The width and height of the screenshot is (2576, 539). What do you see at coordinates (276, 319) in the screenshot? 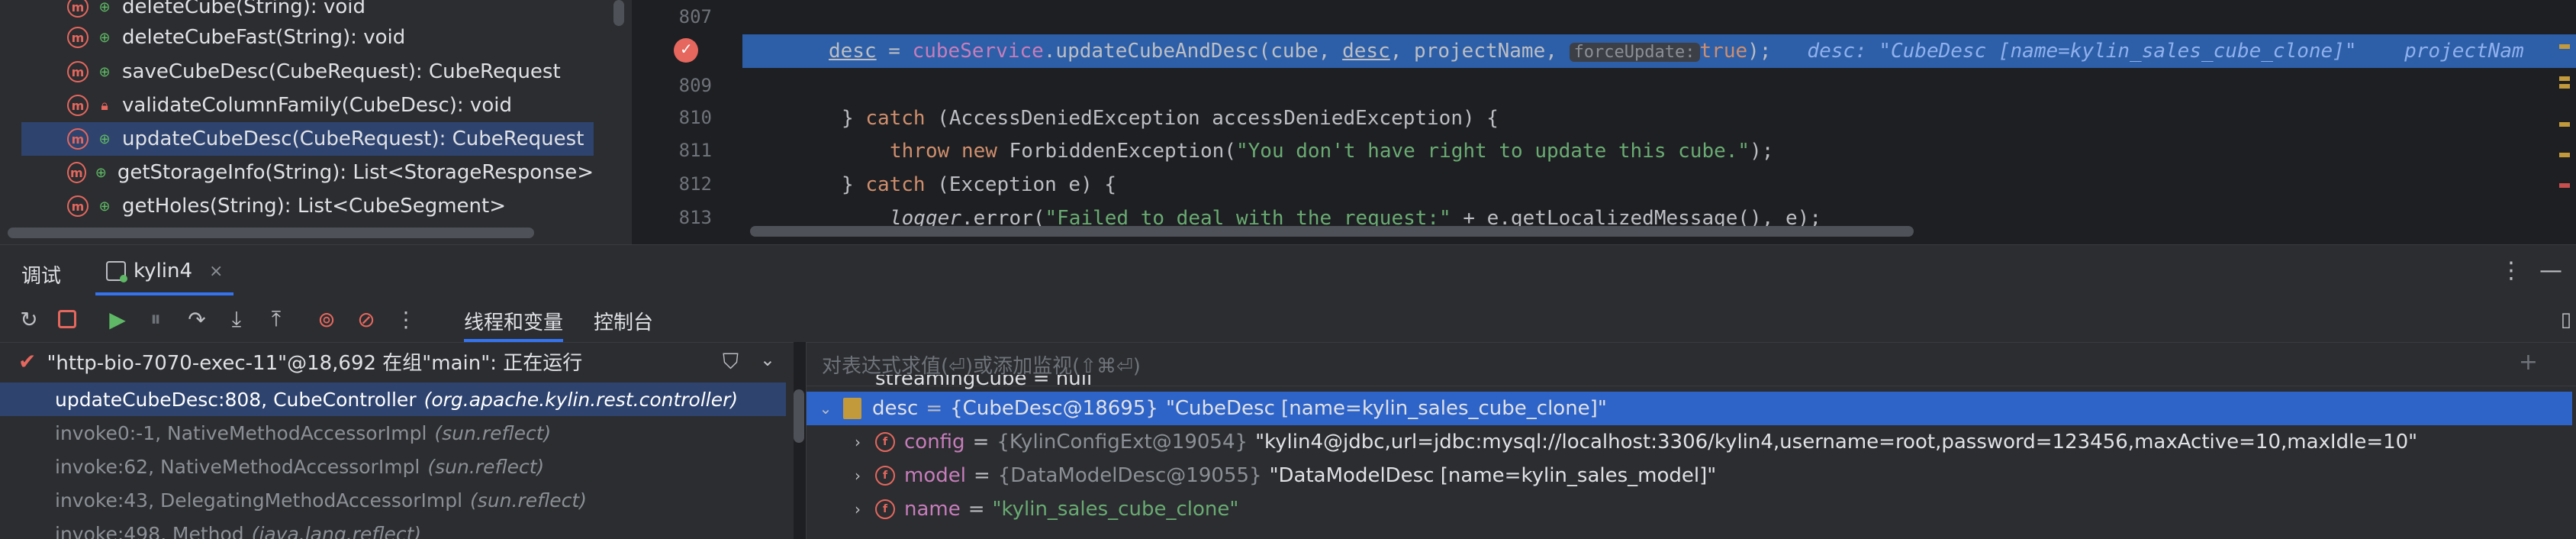
I see `step-out-icon: ⤒` at bounding box center [276, 319].